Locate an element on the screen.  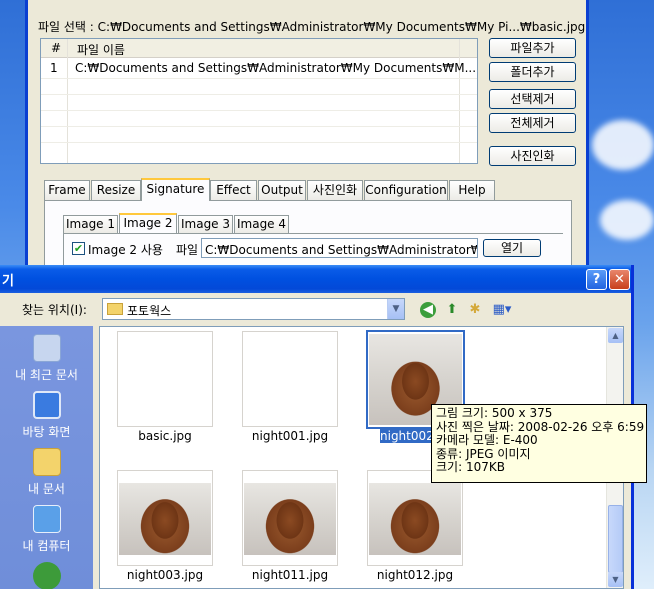
file-name-label: night011.jpg is located at coordinates (290, 575).